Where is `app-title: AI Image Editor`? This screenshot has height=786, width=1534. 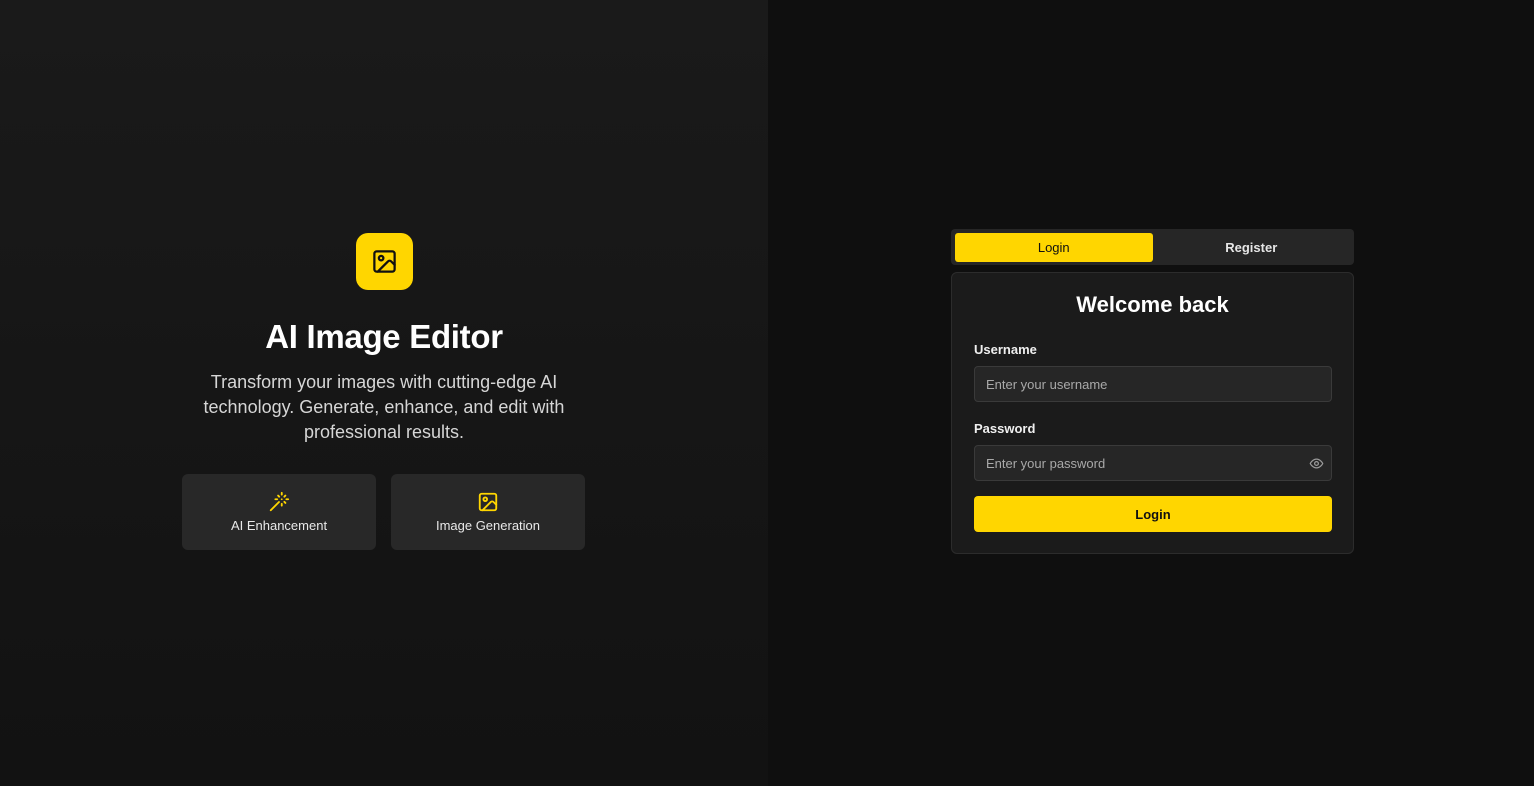 app-title: AI Image Editor is located at coordinates (384, 336).